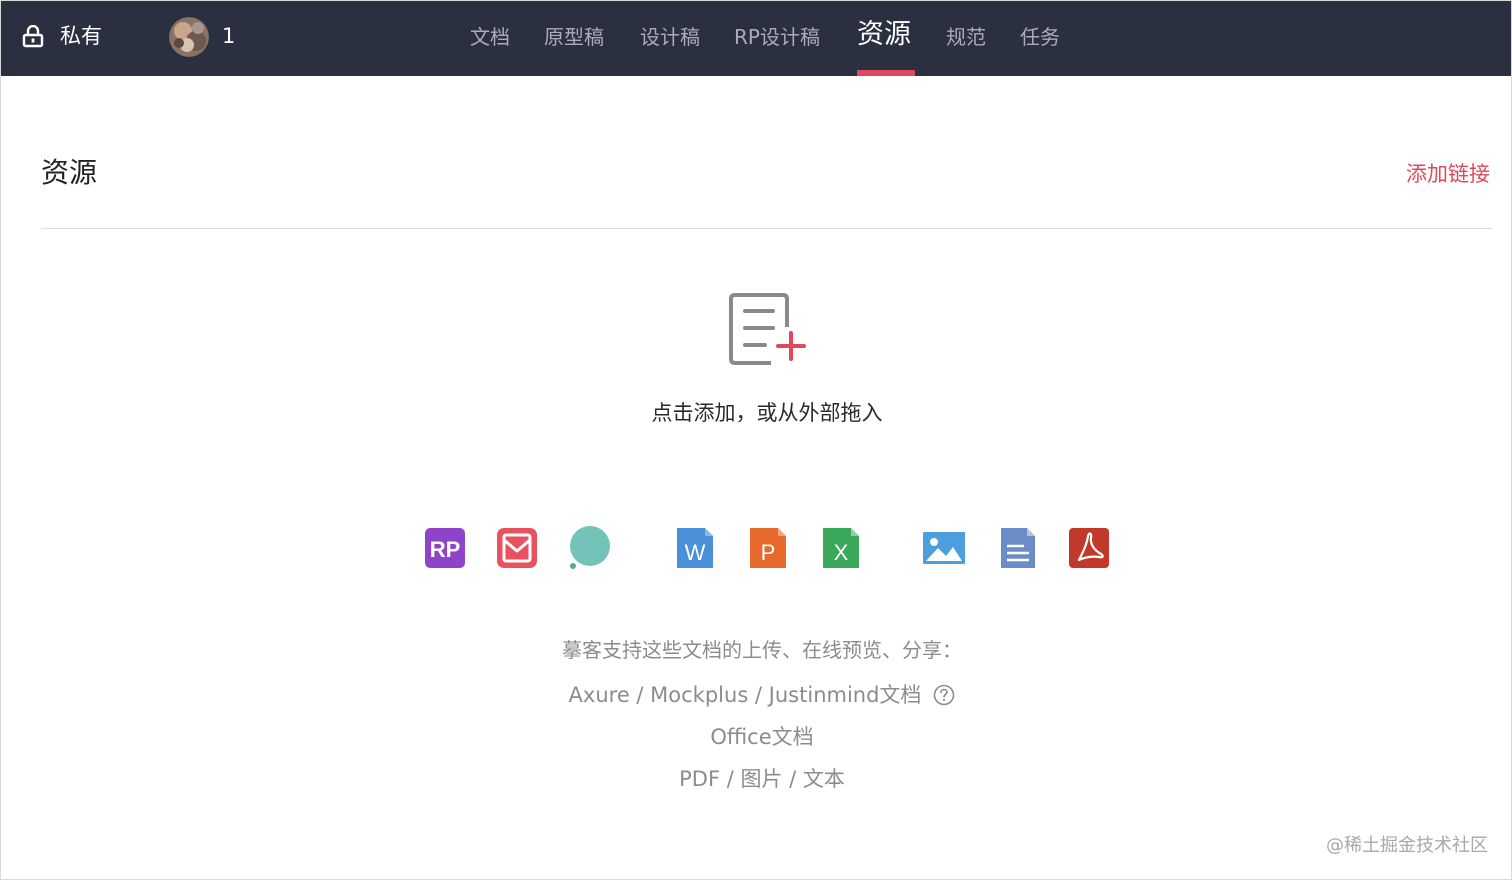 The height and width of the screenshot is (880, 1512). What do you see at coordinates (81, 36) in the screenshot?
I see `visibility-label: 私有` at bounding box center [81, 36].